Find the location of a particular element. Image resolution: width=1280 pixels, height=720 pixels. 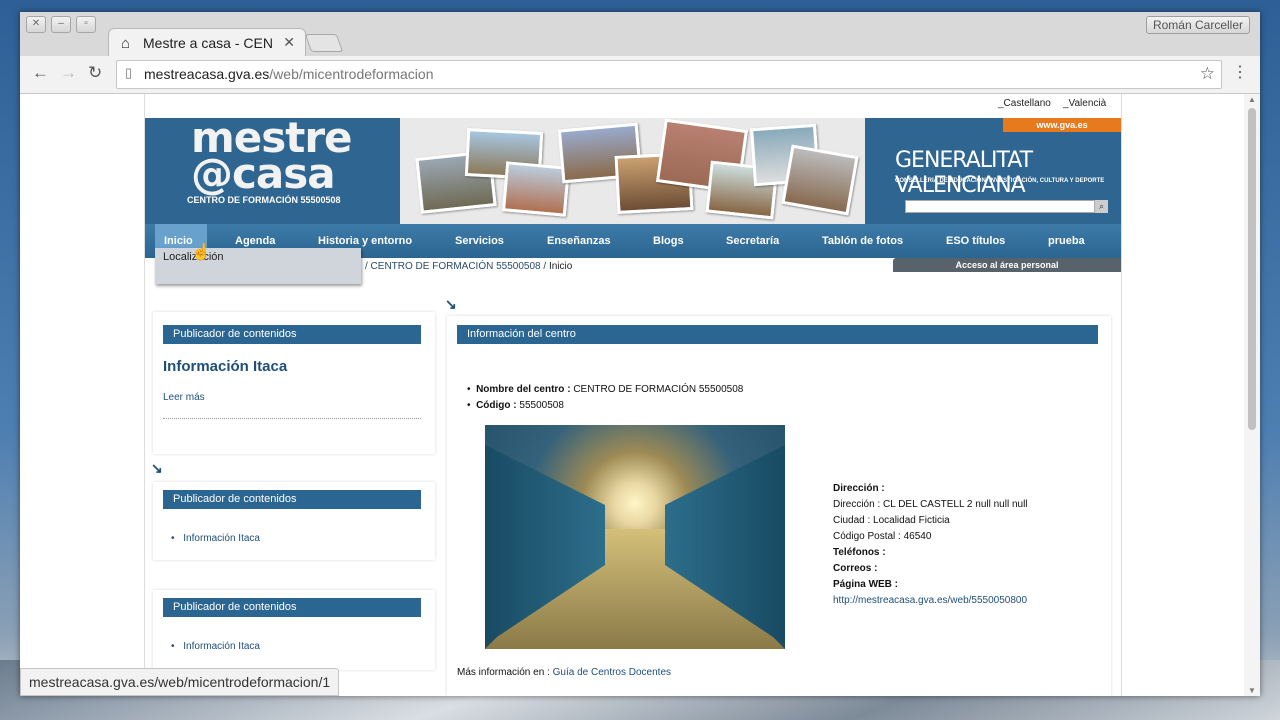

nav-eso-titulos: ESO títulos is located at coordinates (975, 241).